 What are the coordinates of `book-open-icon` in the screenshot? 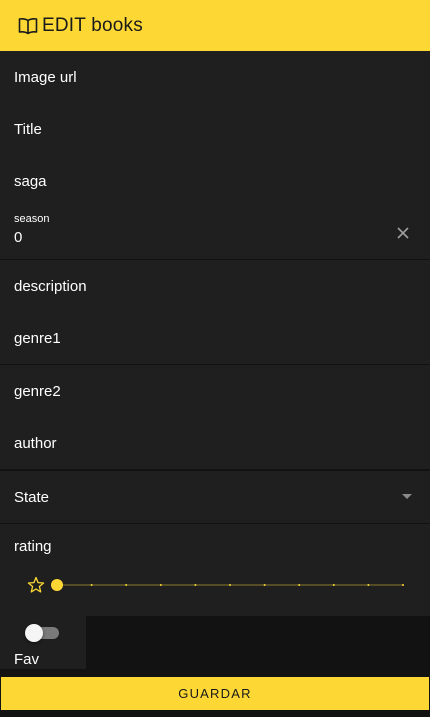 It's located at (28, 25).